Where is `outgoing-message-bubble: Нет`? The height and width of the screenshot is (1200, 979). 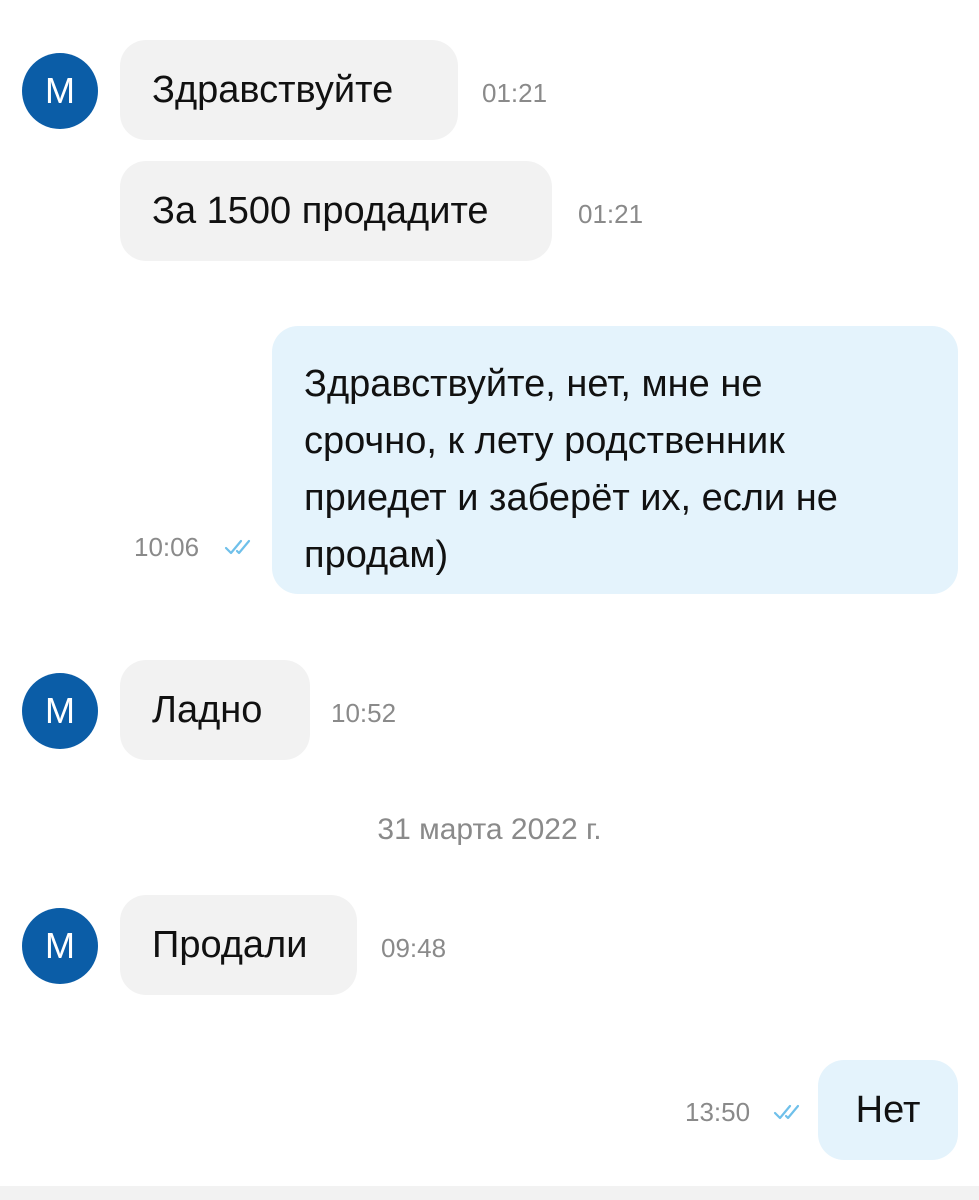 outgoing-message-bubble: Нет is located at coordinates (888, 1110).